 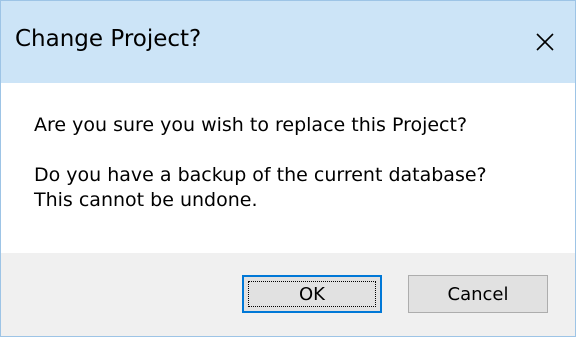 I want to click on ok-button: OK, so click(x=312, y=294).